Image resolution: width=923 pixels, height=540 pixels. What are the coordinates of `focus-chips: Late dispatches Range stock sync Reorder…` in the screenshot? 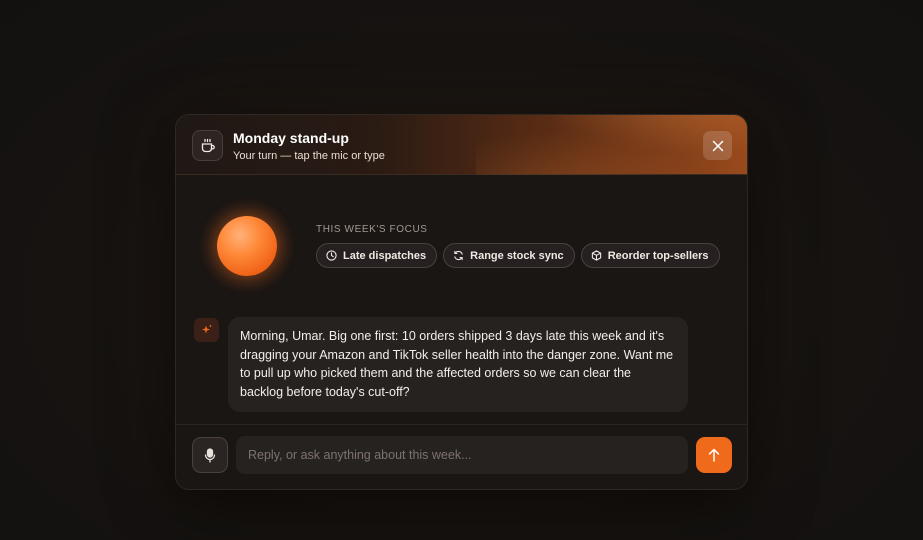 It's located at (518, 255).